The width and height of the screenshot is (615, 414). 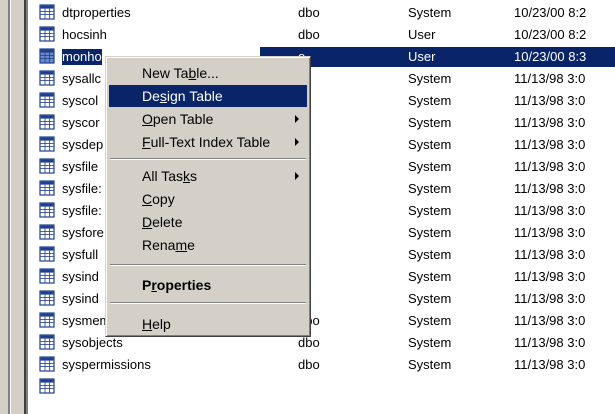 I want to click on table-name: sysfile, so click(x=80, y=166).